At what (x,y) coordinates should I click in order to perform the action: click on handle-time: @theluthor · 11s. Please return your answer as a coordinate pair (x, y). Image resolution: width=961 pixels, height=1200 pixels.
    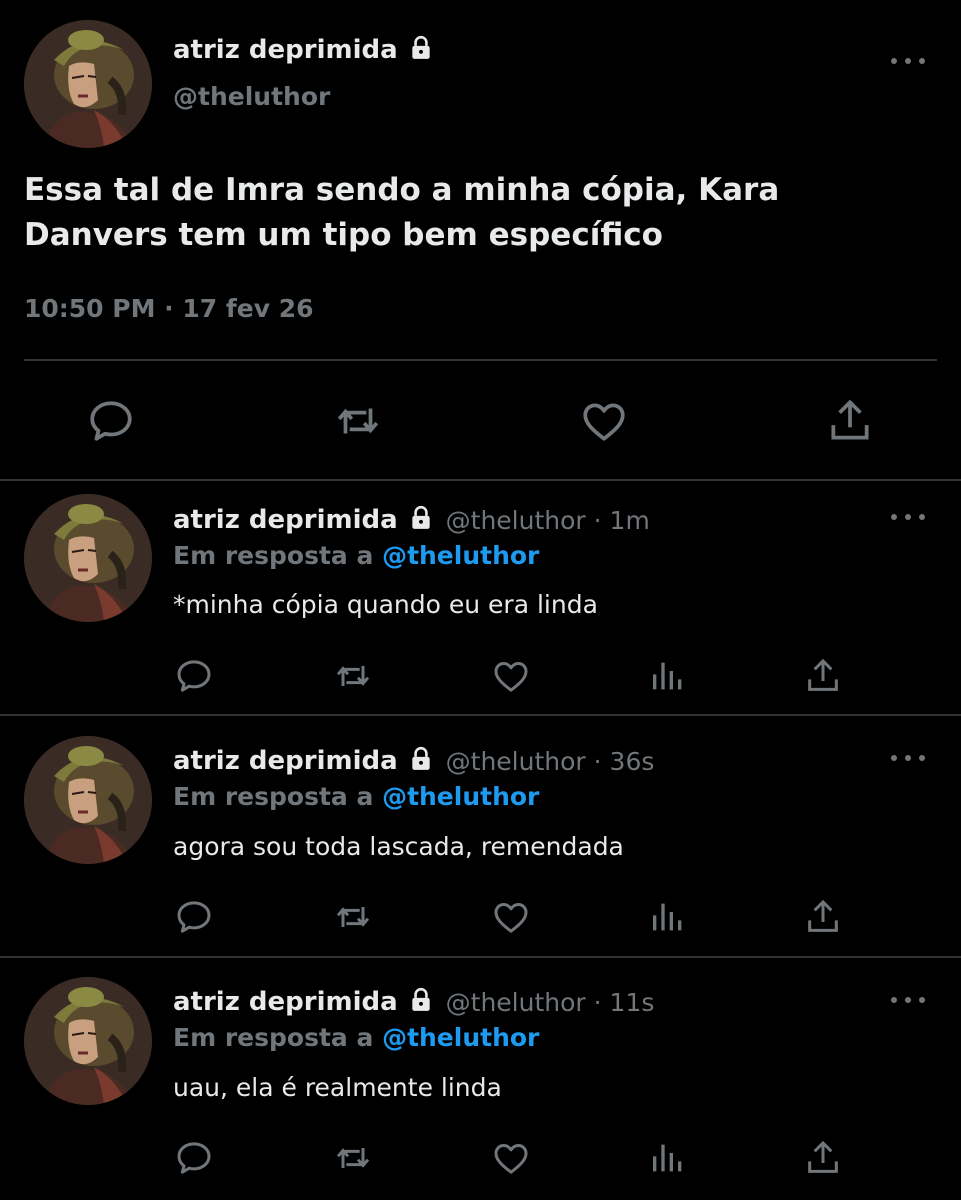
    Looking at the image, I should click on (550, 1002).